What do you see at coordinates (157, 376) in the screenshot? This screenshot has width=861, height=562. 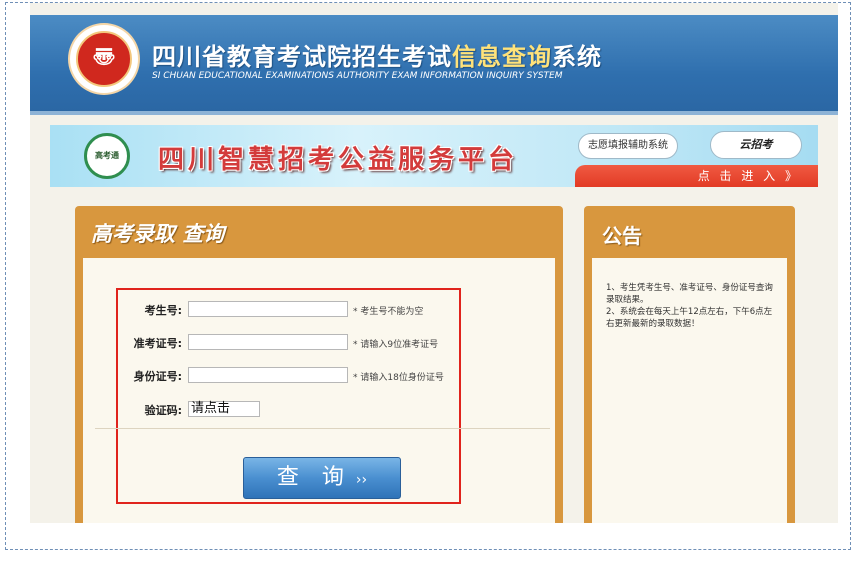 I see `id-number-label: 身份证号:` at bounding box center [157, 376].